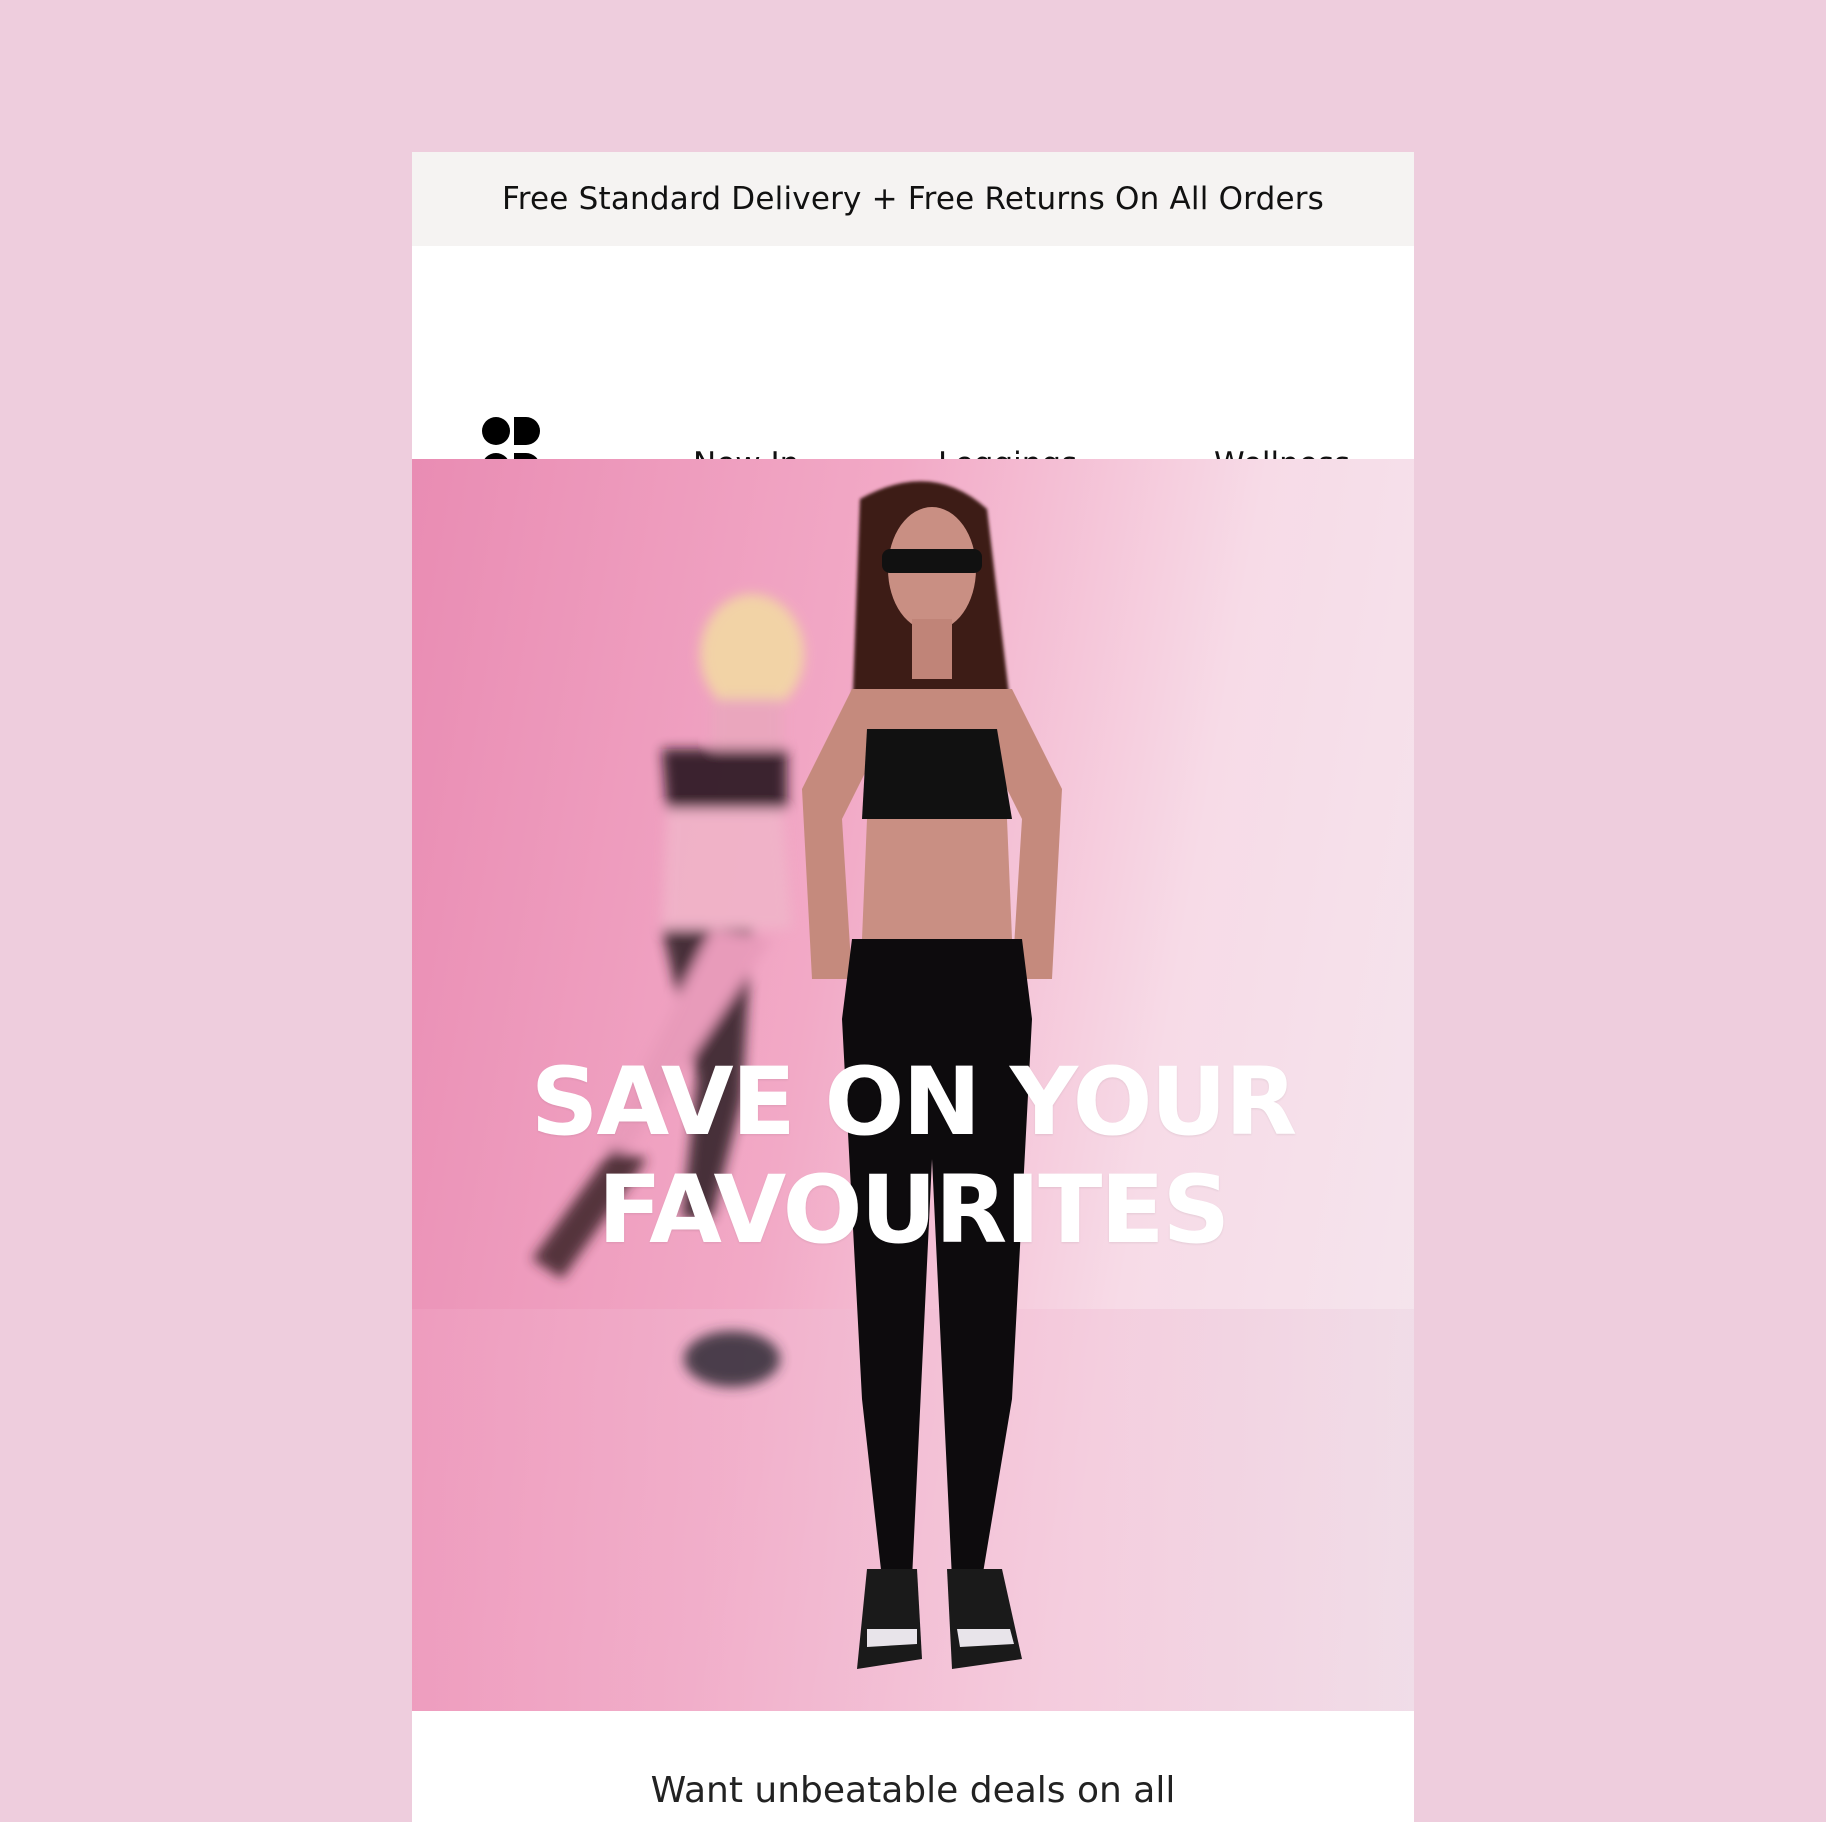 Image resolution: width=1826 pixels, height=1822 pixels. What do you see at coordinates (913, 1102) in the screenshot?
I see `hero-headline-line1: SAVE ON YOUR` at bounding box center [913, 1102].